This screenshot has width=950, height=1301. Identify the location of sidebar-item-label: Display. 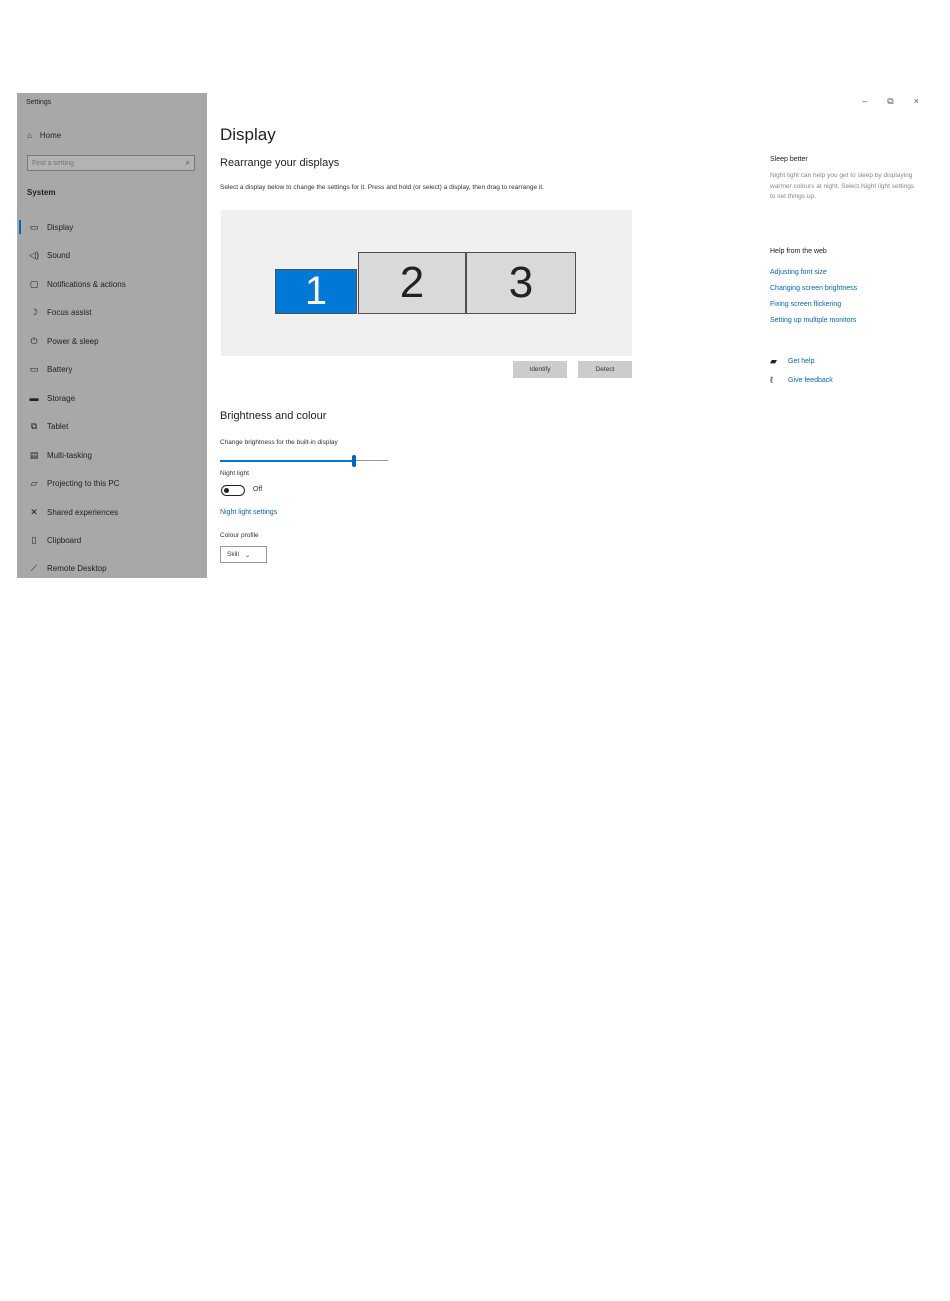
(60, 227).